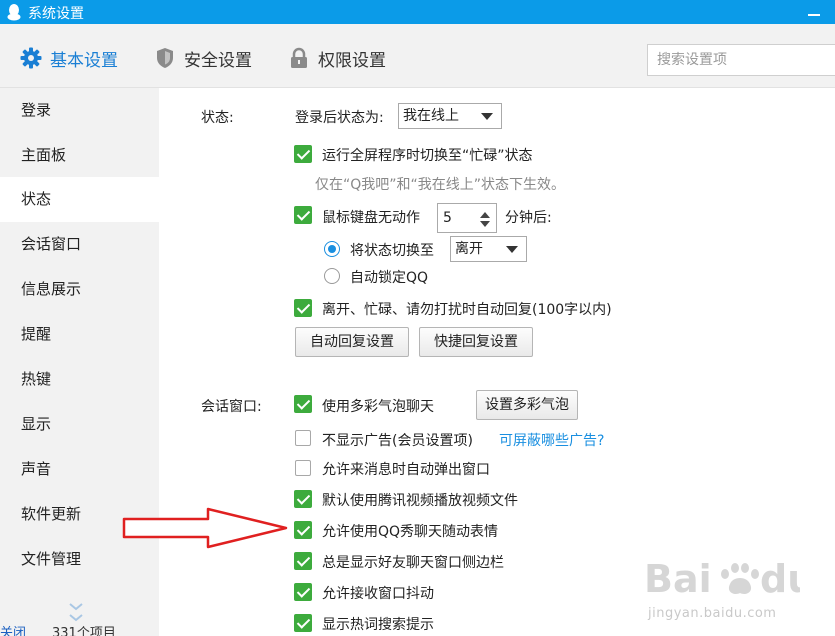 The height and width of the screenshot is (636, 835). I want to click on quick-reply-settings-button: 快捷回复设置, so click(476, 342).